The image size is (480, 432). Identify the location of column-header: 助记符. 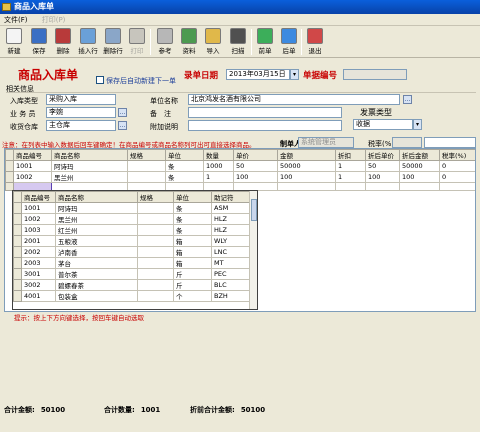
(231, 197).